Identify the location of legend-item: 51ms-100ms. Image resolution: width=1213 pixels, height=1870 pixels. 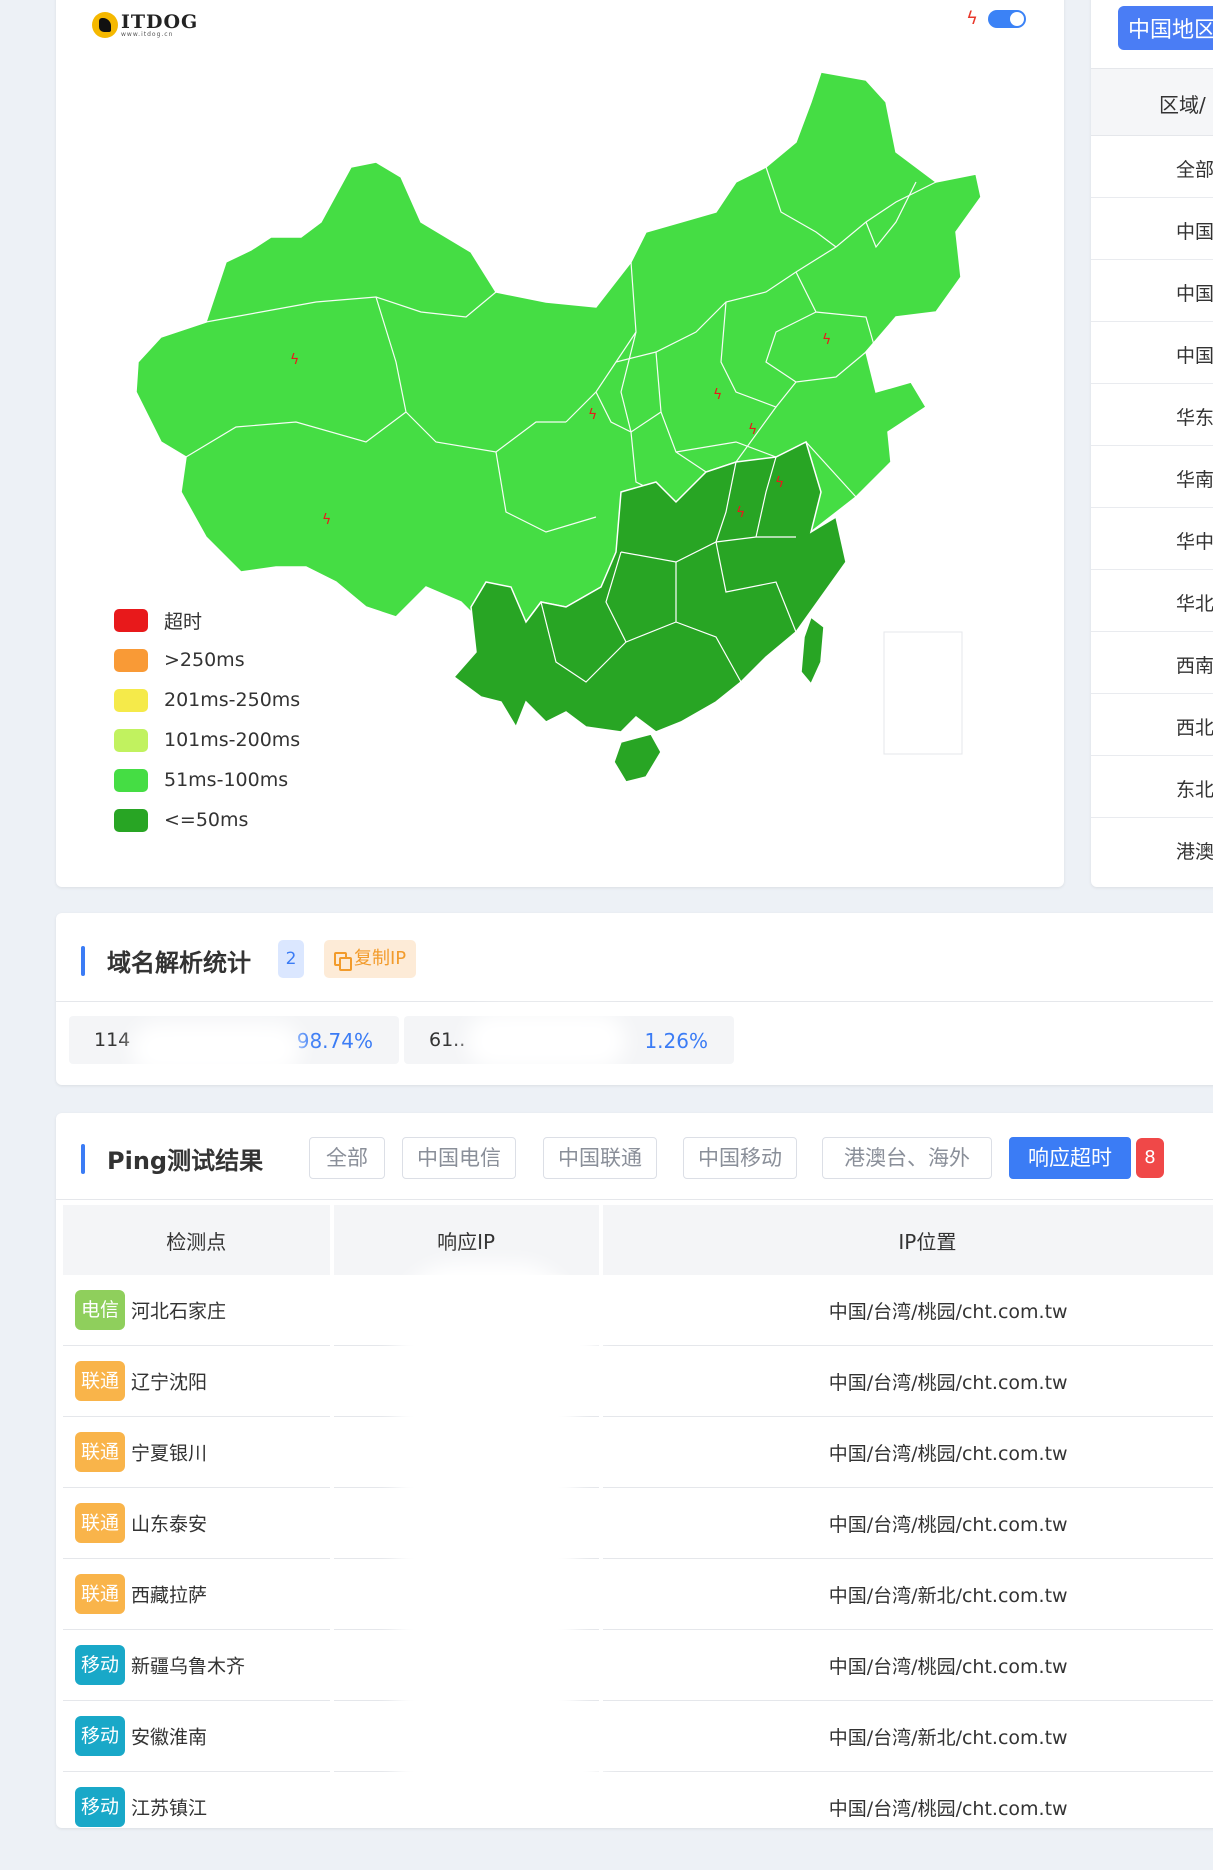
(207, 780).